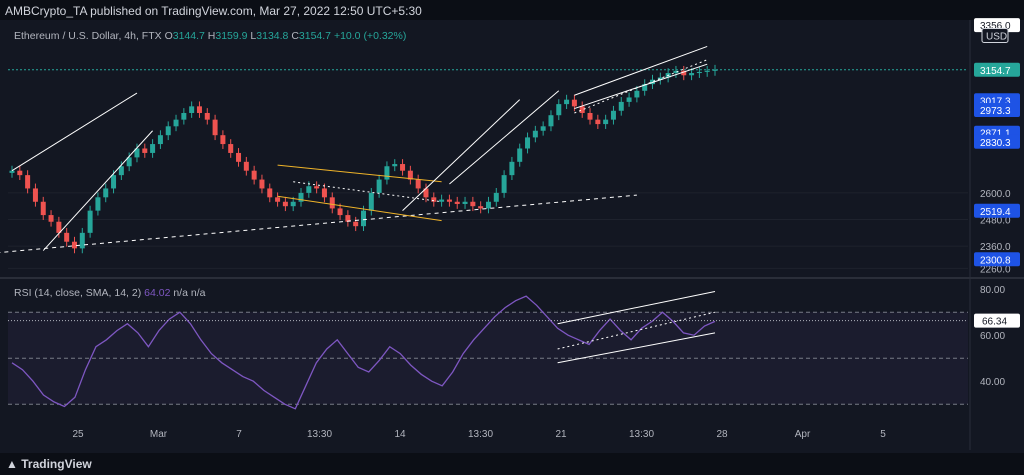 The image size is (1024, 475). Describe the element at coordinates (315, 36) in the screenshot. I see `close-value: 3154.7` at that location.